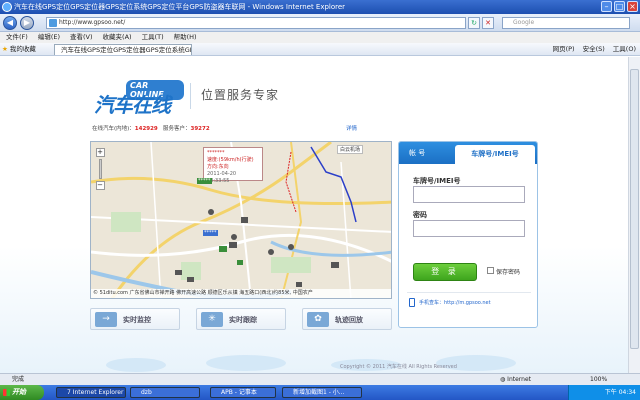 This screenshot has width=640, height=400. Describe the element at coordinates (311, 363) in the screenshot. I see `cloud-decoration` at that location.